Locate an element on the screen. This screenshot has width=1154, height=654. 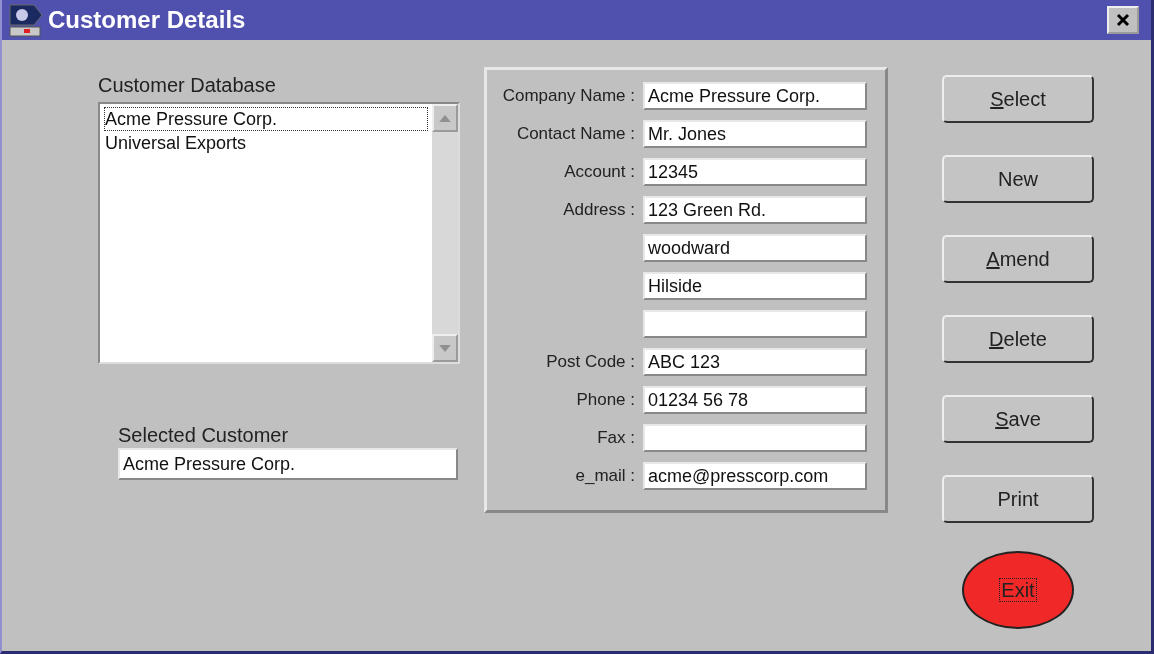
push-button: Amend is located at coordinates (1018, 259).